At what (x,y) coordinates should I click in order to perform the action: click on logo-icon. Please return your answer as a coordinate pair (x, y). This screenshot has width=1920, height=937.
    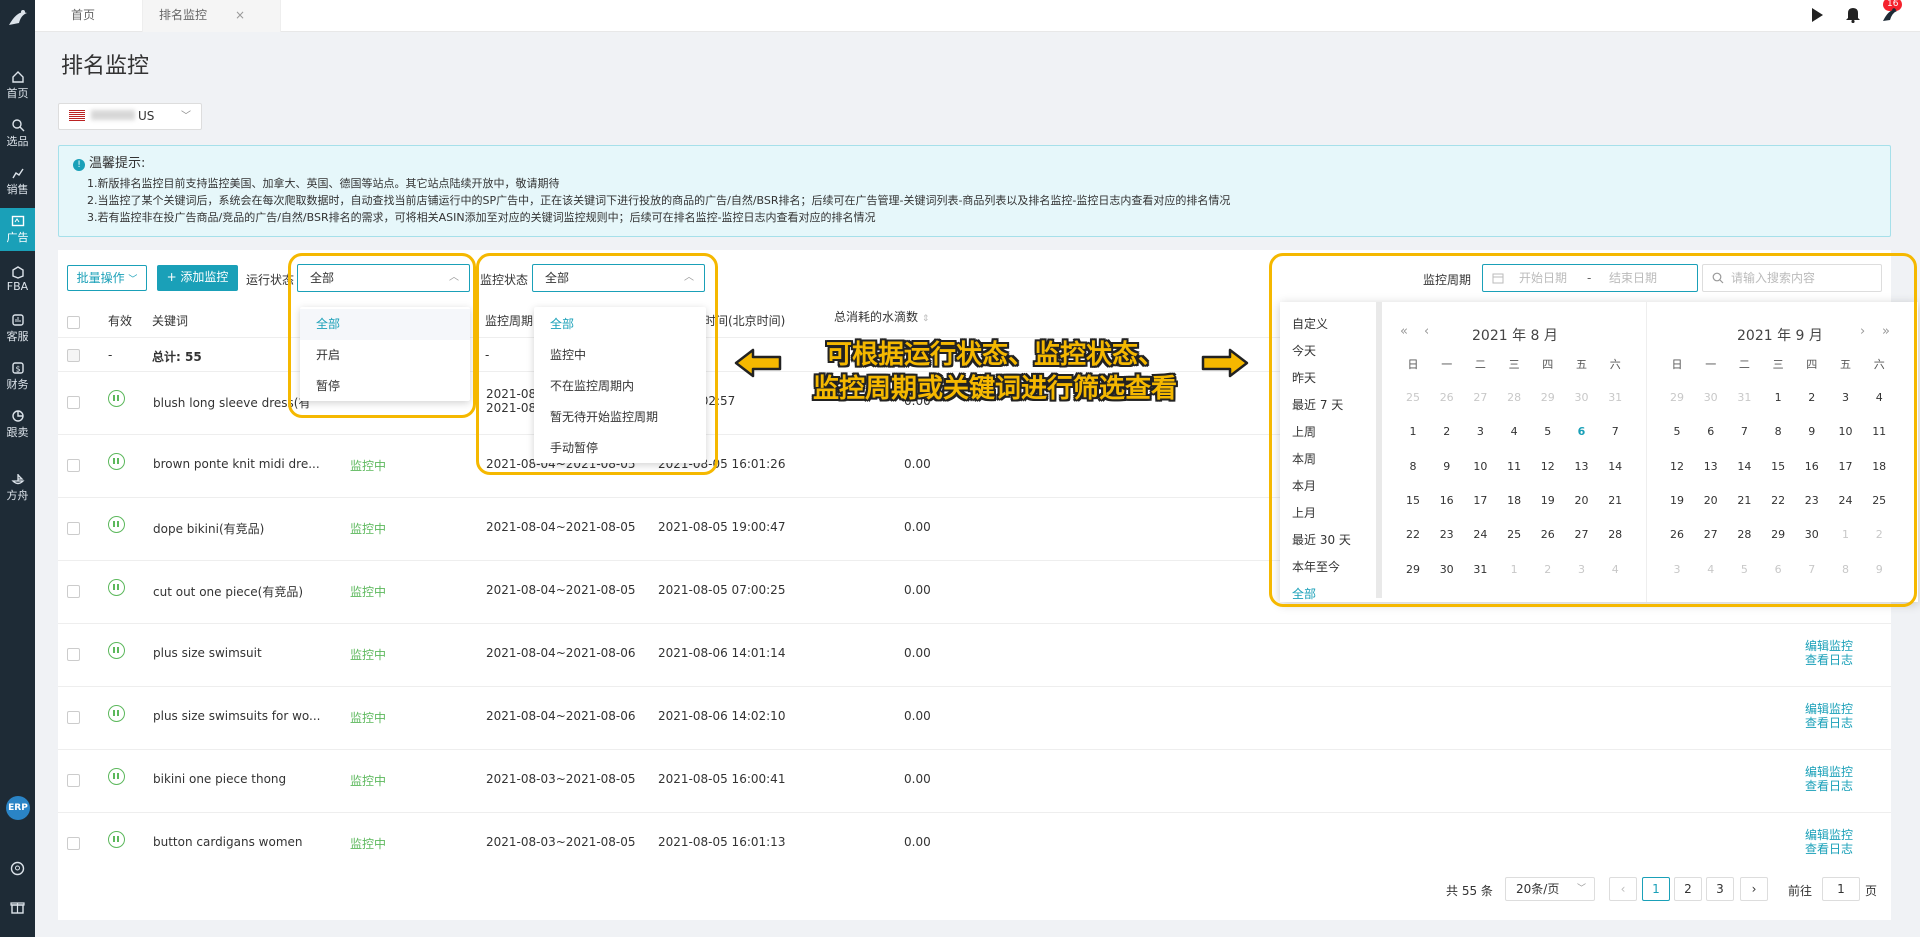
    Looking at the image, I should click on (18, 18).